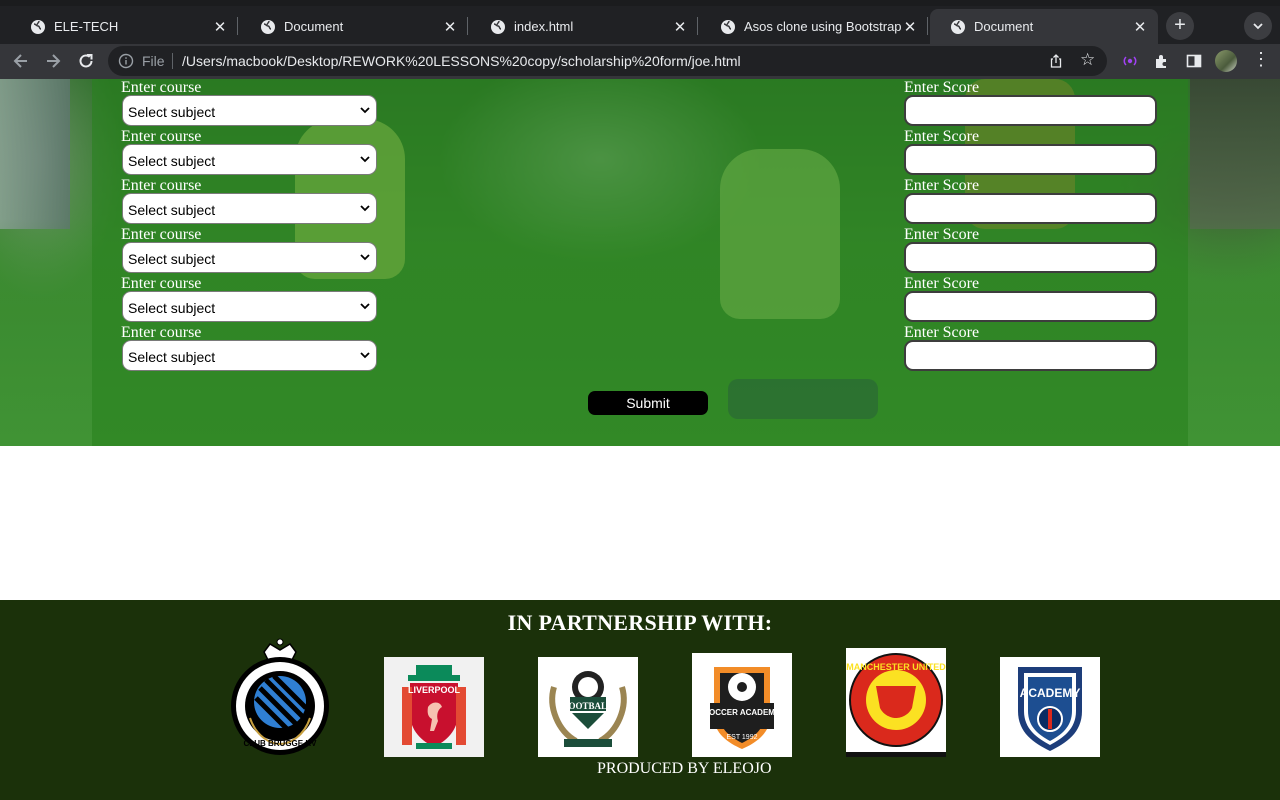 This screenshot has height=800, width=1280. What do you see at coordinates (584, 26) in the screenshot?
I see `browser-tab-3: index.html ✕` at bounding box center [584, 26].